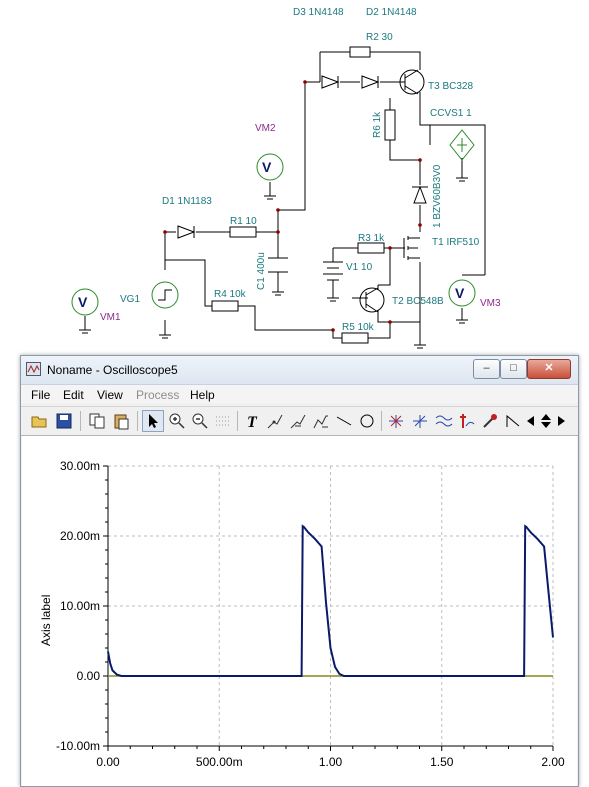 This screenshot has height=787, width=589. What do you see at coordinates (187, 201) in the screenshot?
I see `label-d1: D1 1N1183` at bounding box center [187, 201].